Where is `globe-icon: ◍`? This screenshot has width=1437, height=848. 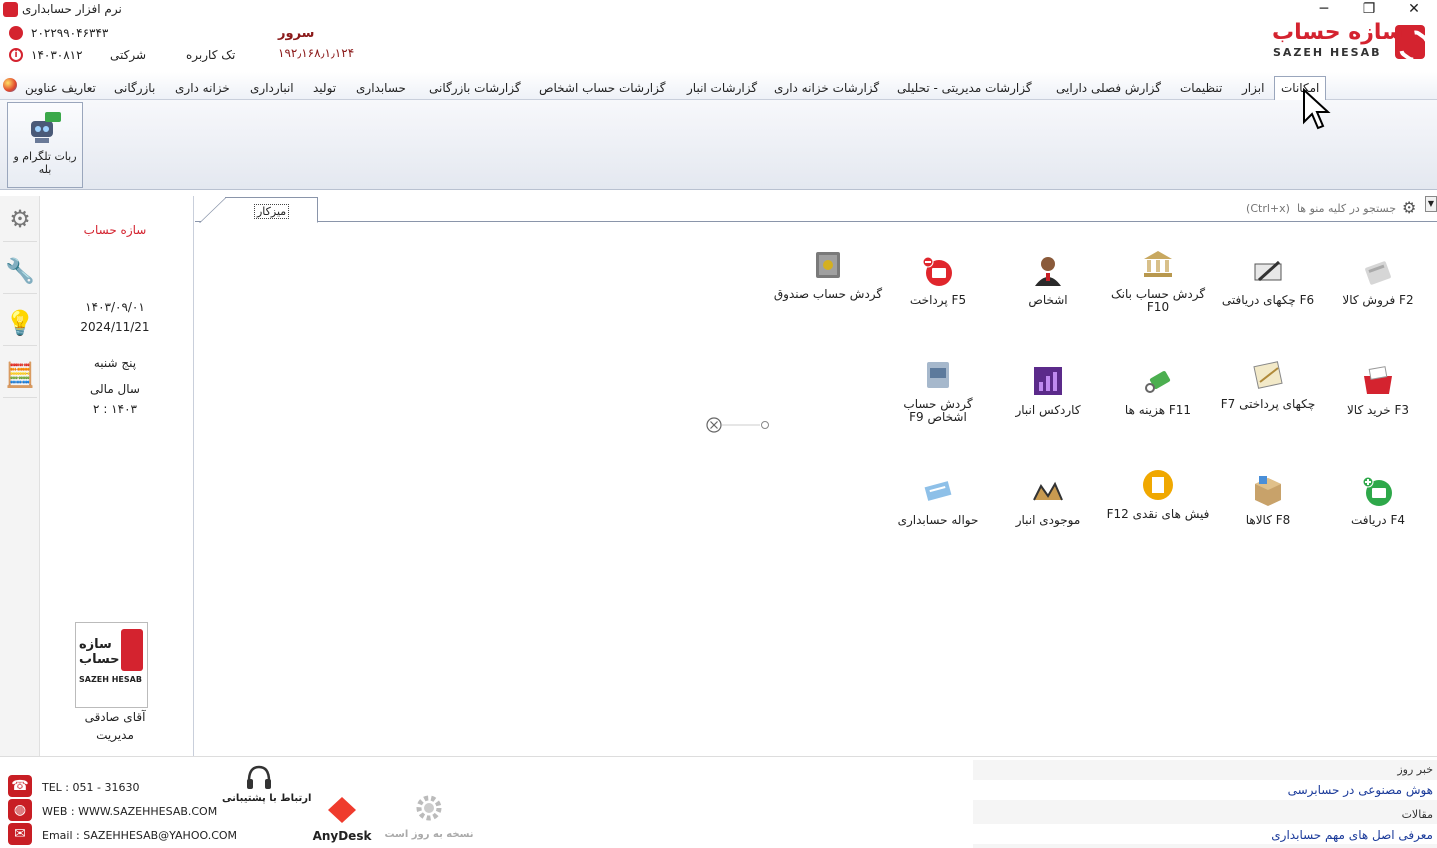 globe-icon: ◍ is located at coordinates (20, 810).